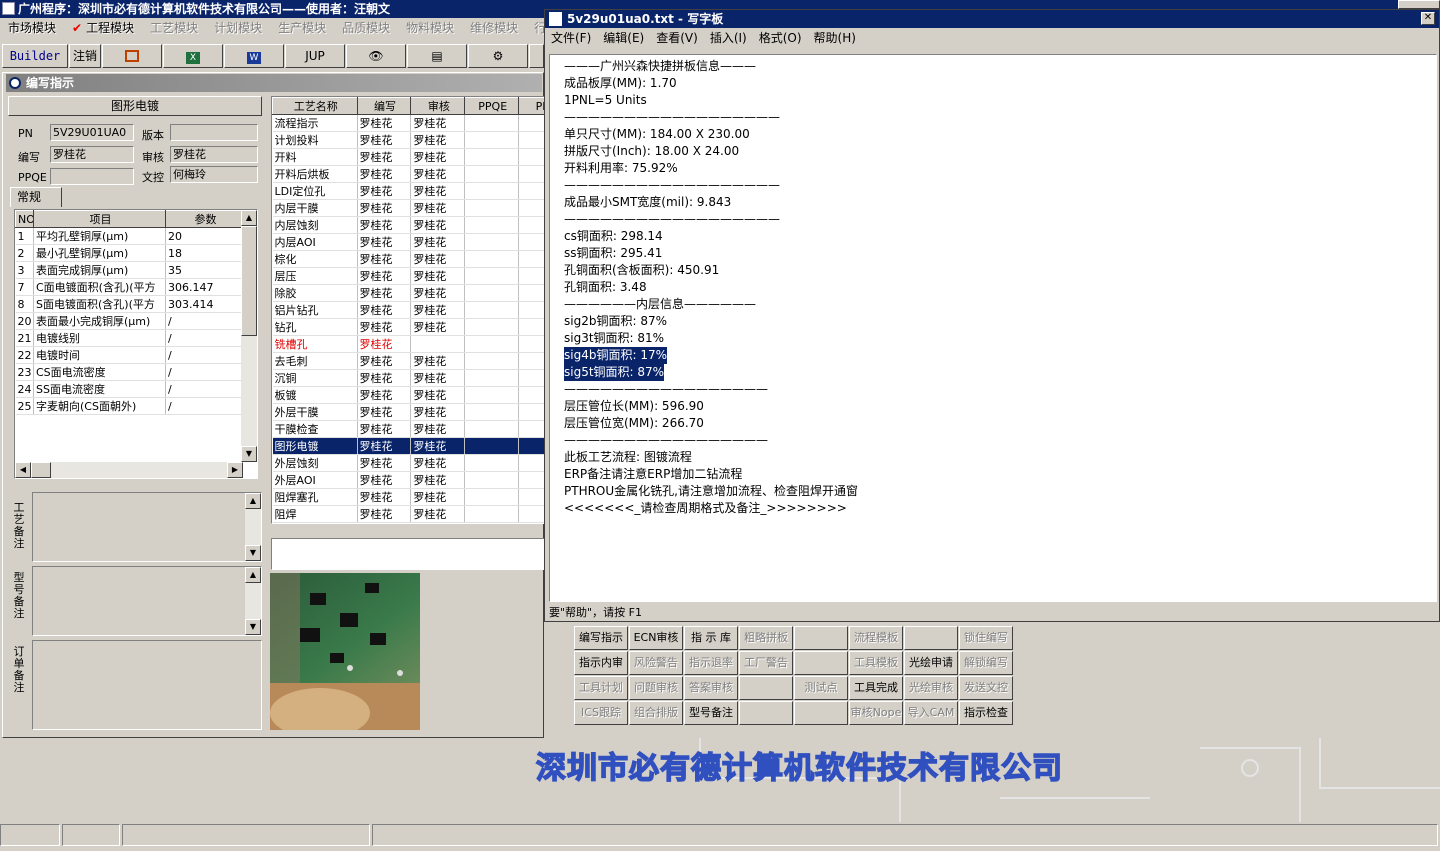 Image resolution: width=1440 pixels, height=851 pixels. Describe the element at coordinates (408, 157) in the screenshot. I see `table-row: 开料 罗桂花 罗桂花` at that location.